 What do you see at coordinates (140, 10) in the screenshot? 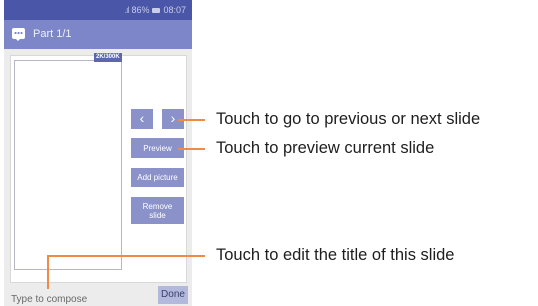
I see `battery-percent: 86%` at bounding box center [140, 10].